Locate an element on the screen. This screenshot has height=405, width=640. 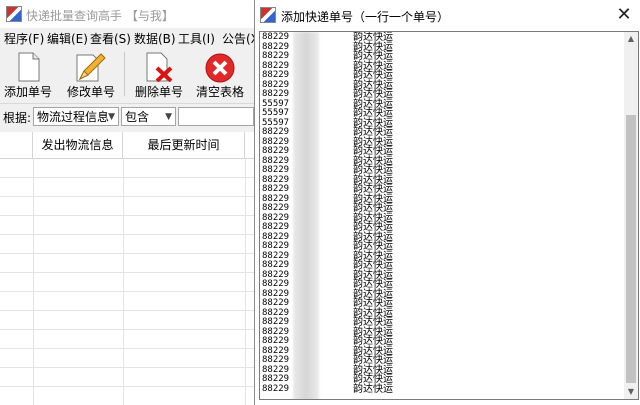
add-number-label: 添加单号 is located at coordinates (27, 92).